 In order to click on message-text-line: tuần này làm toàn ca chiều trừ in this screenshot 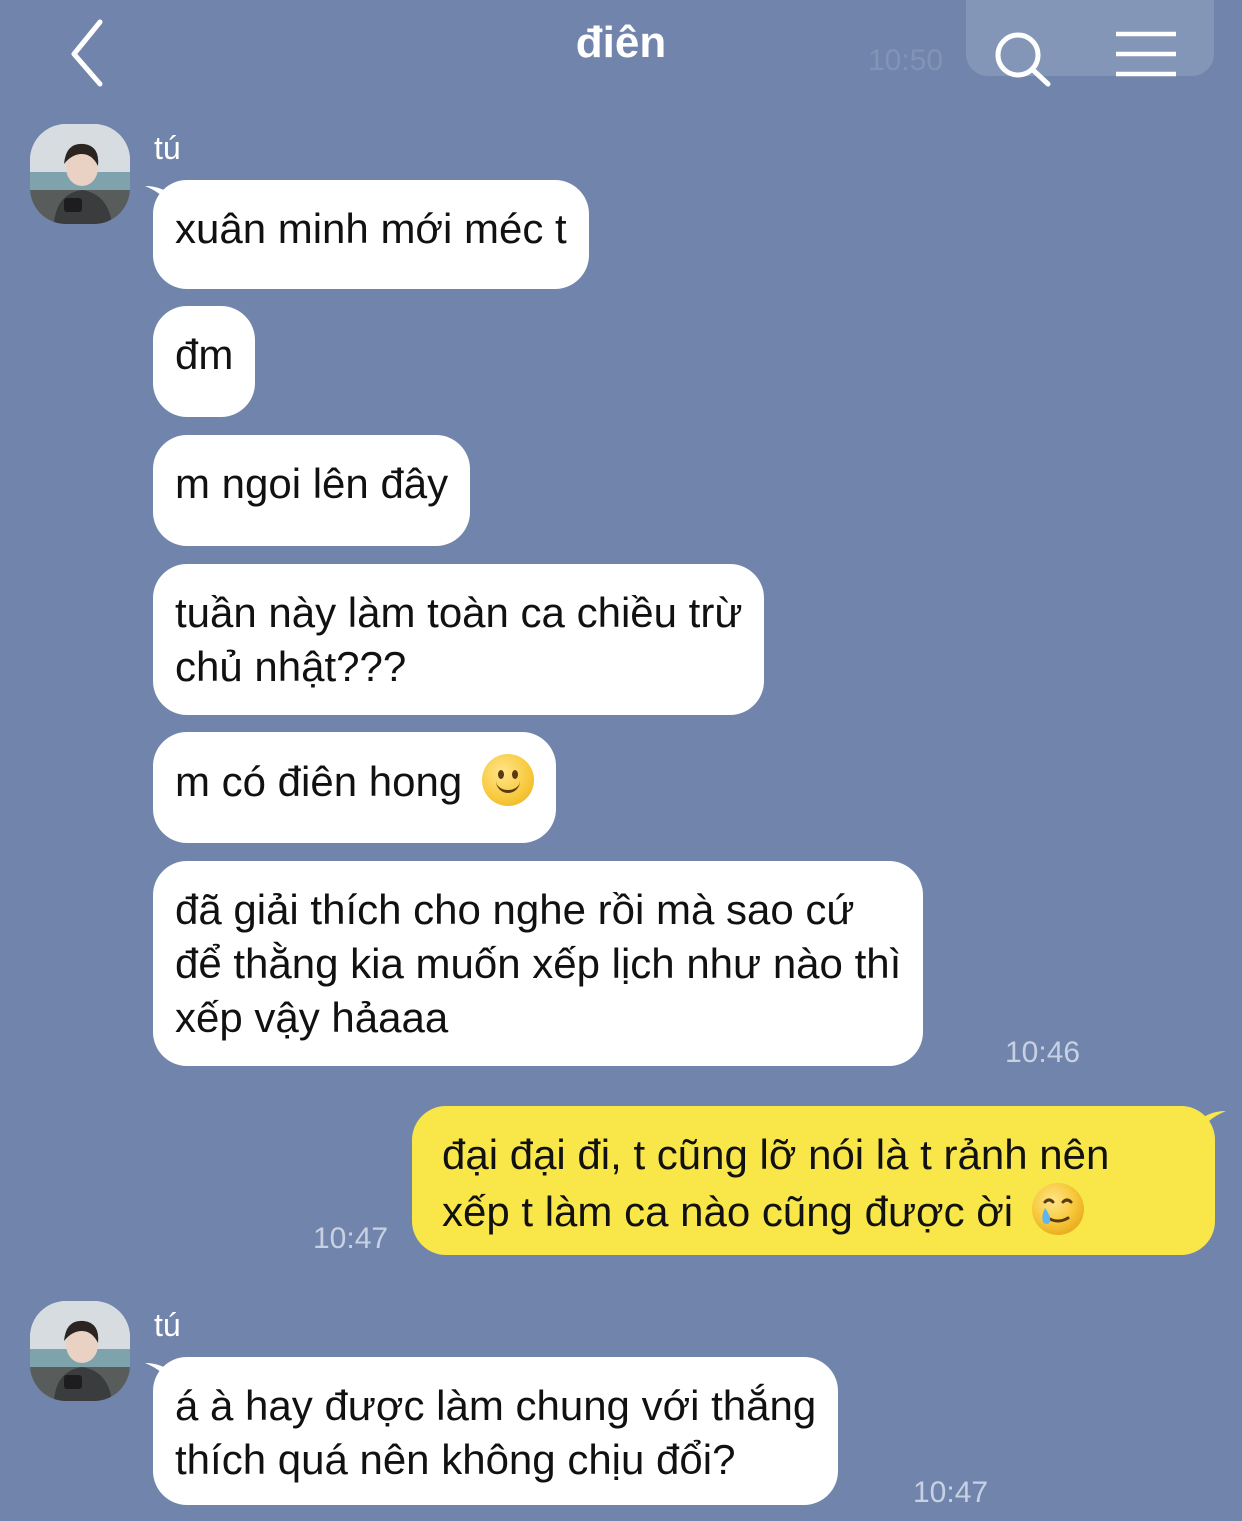, I will do `click(459, 612)`.